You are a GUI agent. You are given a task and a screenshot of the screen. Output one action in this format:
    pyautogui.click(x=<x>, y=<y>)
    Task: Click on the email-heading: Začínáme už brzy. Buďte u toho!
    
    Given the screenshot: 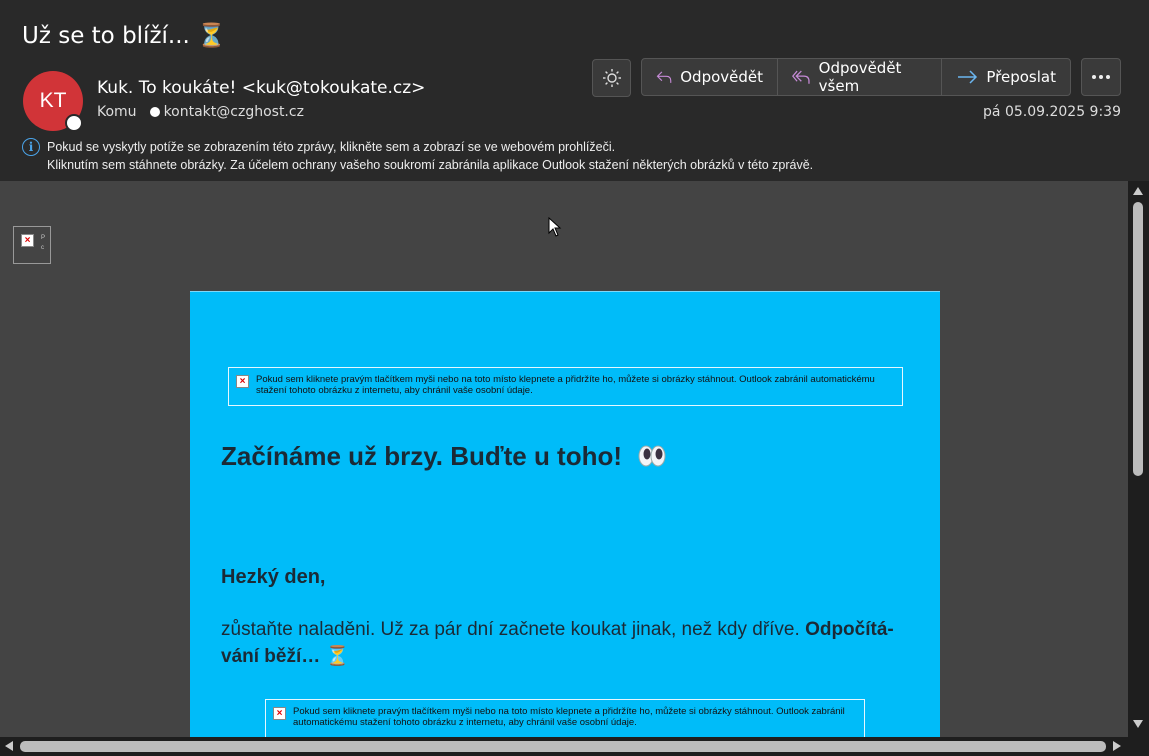 What is the action you would take?
    pyautogui.click(x=444, y=456)
    